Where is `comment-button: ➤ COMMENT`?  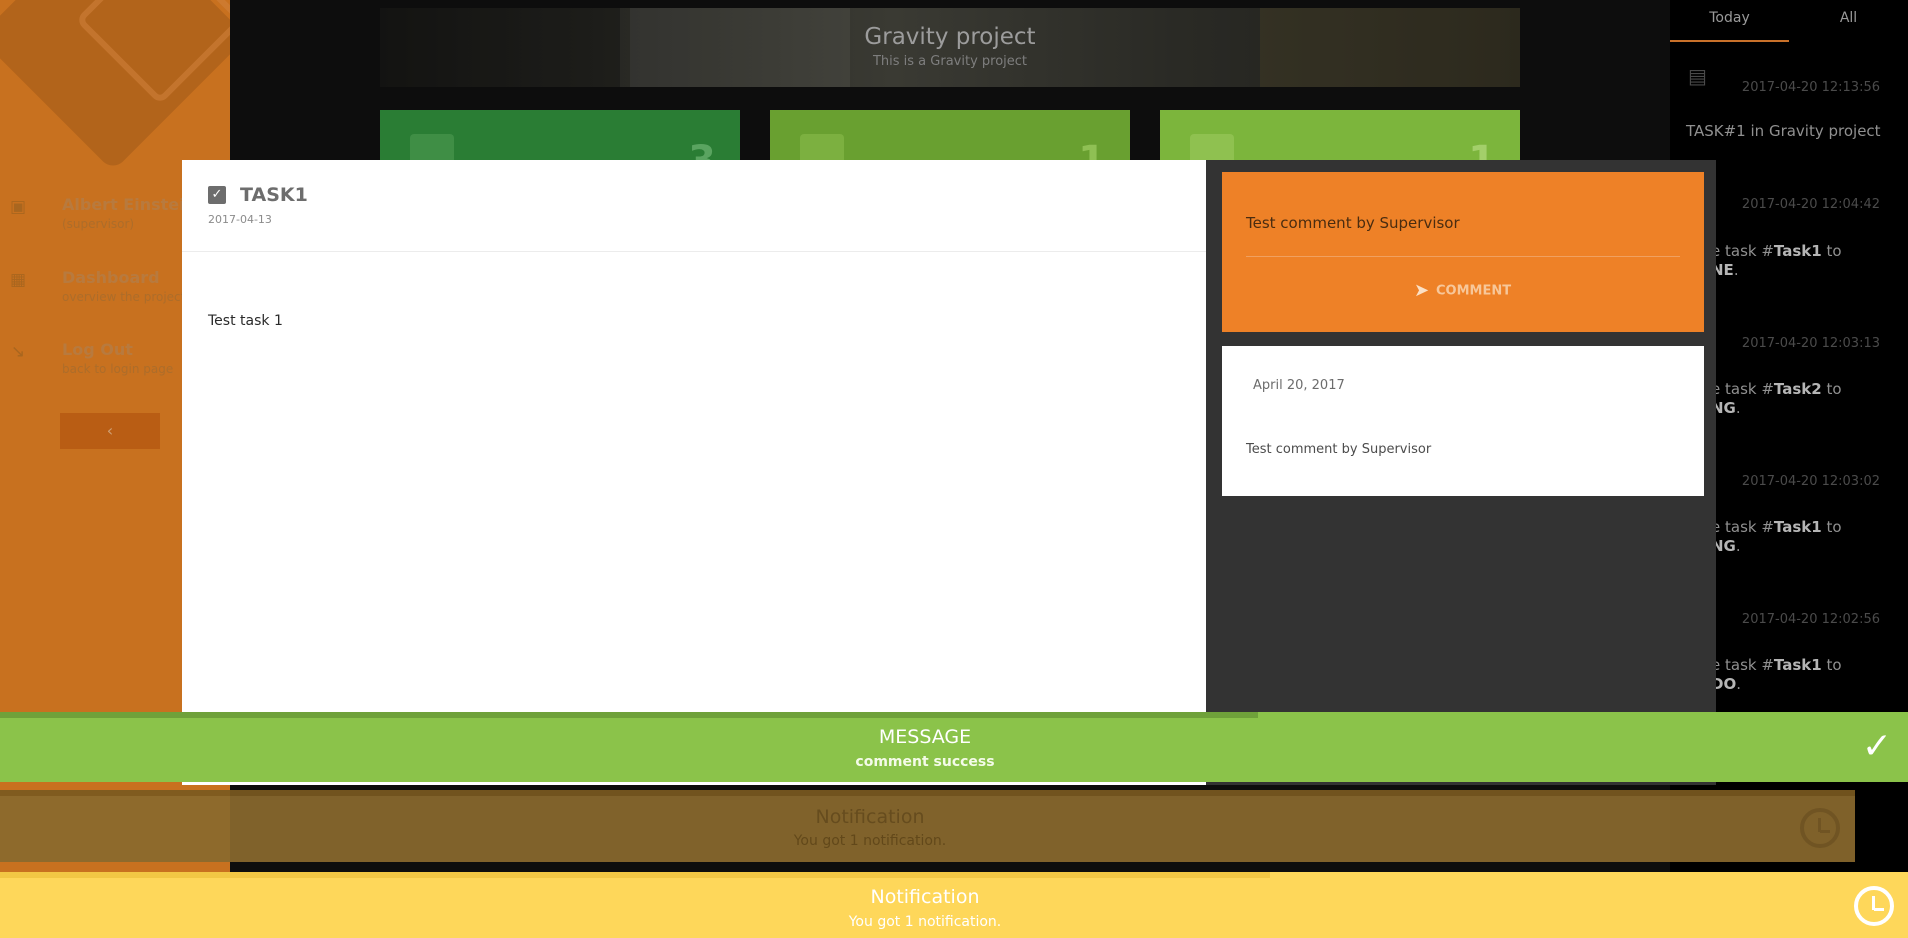 comment-button: ➤ COMMENT is located at coordinates (1462, 291).